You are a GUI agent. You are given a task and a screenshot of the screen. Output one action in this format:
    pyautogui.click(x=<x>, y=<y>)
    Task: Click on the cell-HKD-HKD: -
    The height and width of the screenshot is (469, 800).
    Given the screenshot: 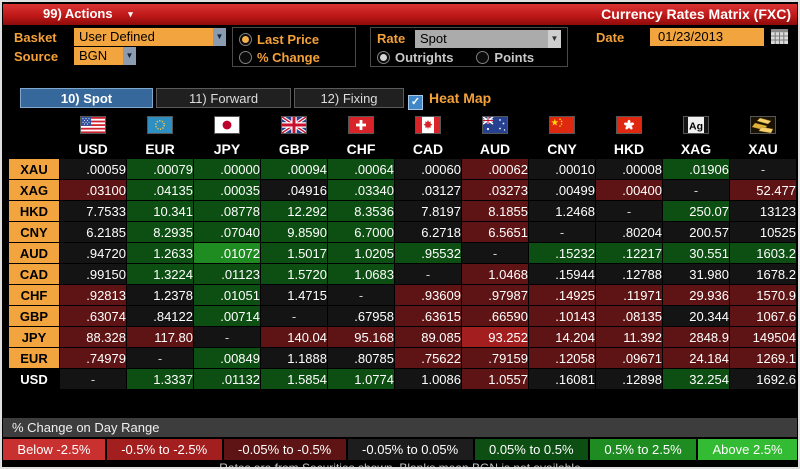 What is the action you would take?
    pyautogui.click(x=629, y=211)
    